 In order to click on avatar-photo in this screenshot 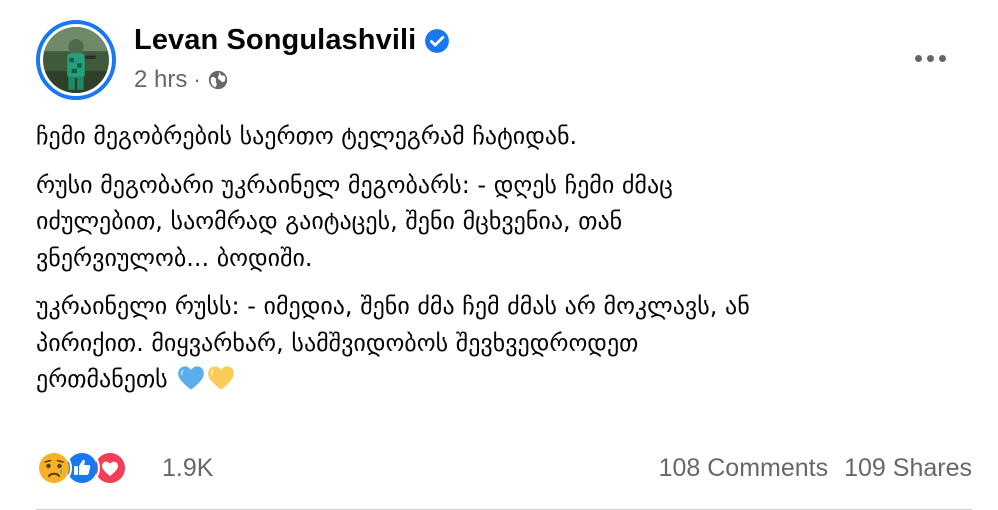, I will do `click(76, 60)`.